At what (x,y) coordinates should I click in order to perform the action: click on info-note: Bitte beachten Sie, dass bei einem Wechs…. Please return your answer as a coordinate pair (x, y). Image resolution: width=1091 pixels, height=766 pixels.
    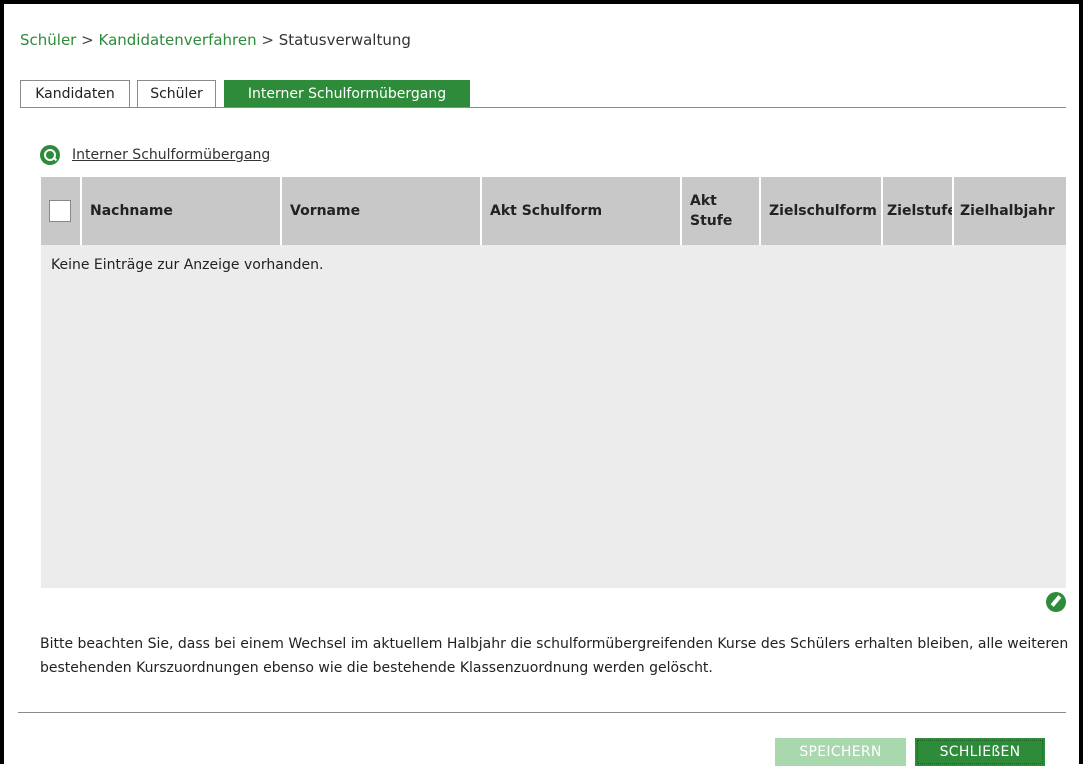
    Looking at the image, I should click on (554, 656).